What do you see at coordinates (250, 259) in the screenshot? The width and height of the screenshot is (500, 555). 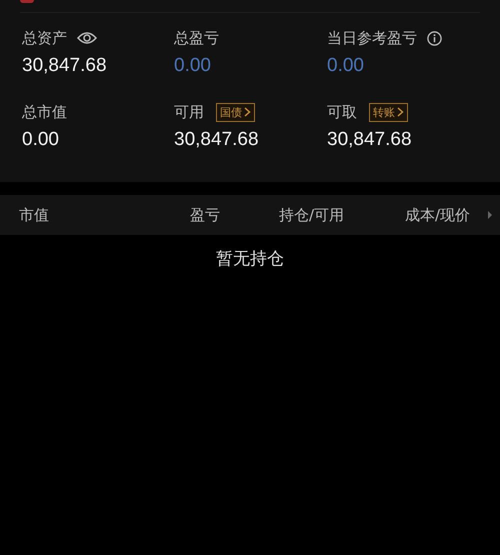 I see `empty-message: 暂无持仓` at bounding box center [250, 259].